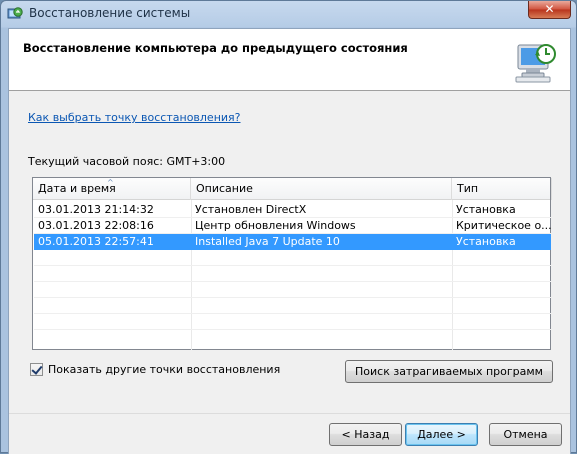 Image resolution: width=577 pixels, height=454 pixels. I want to click on row-description: Установлен DirectX, so click(251, 209).